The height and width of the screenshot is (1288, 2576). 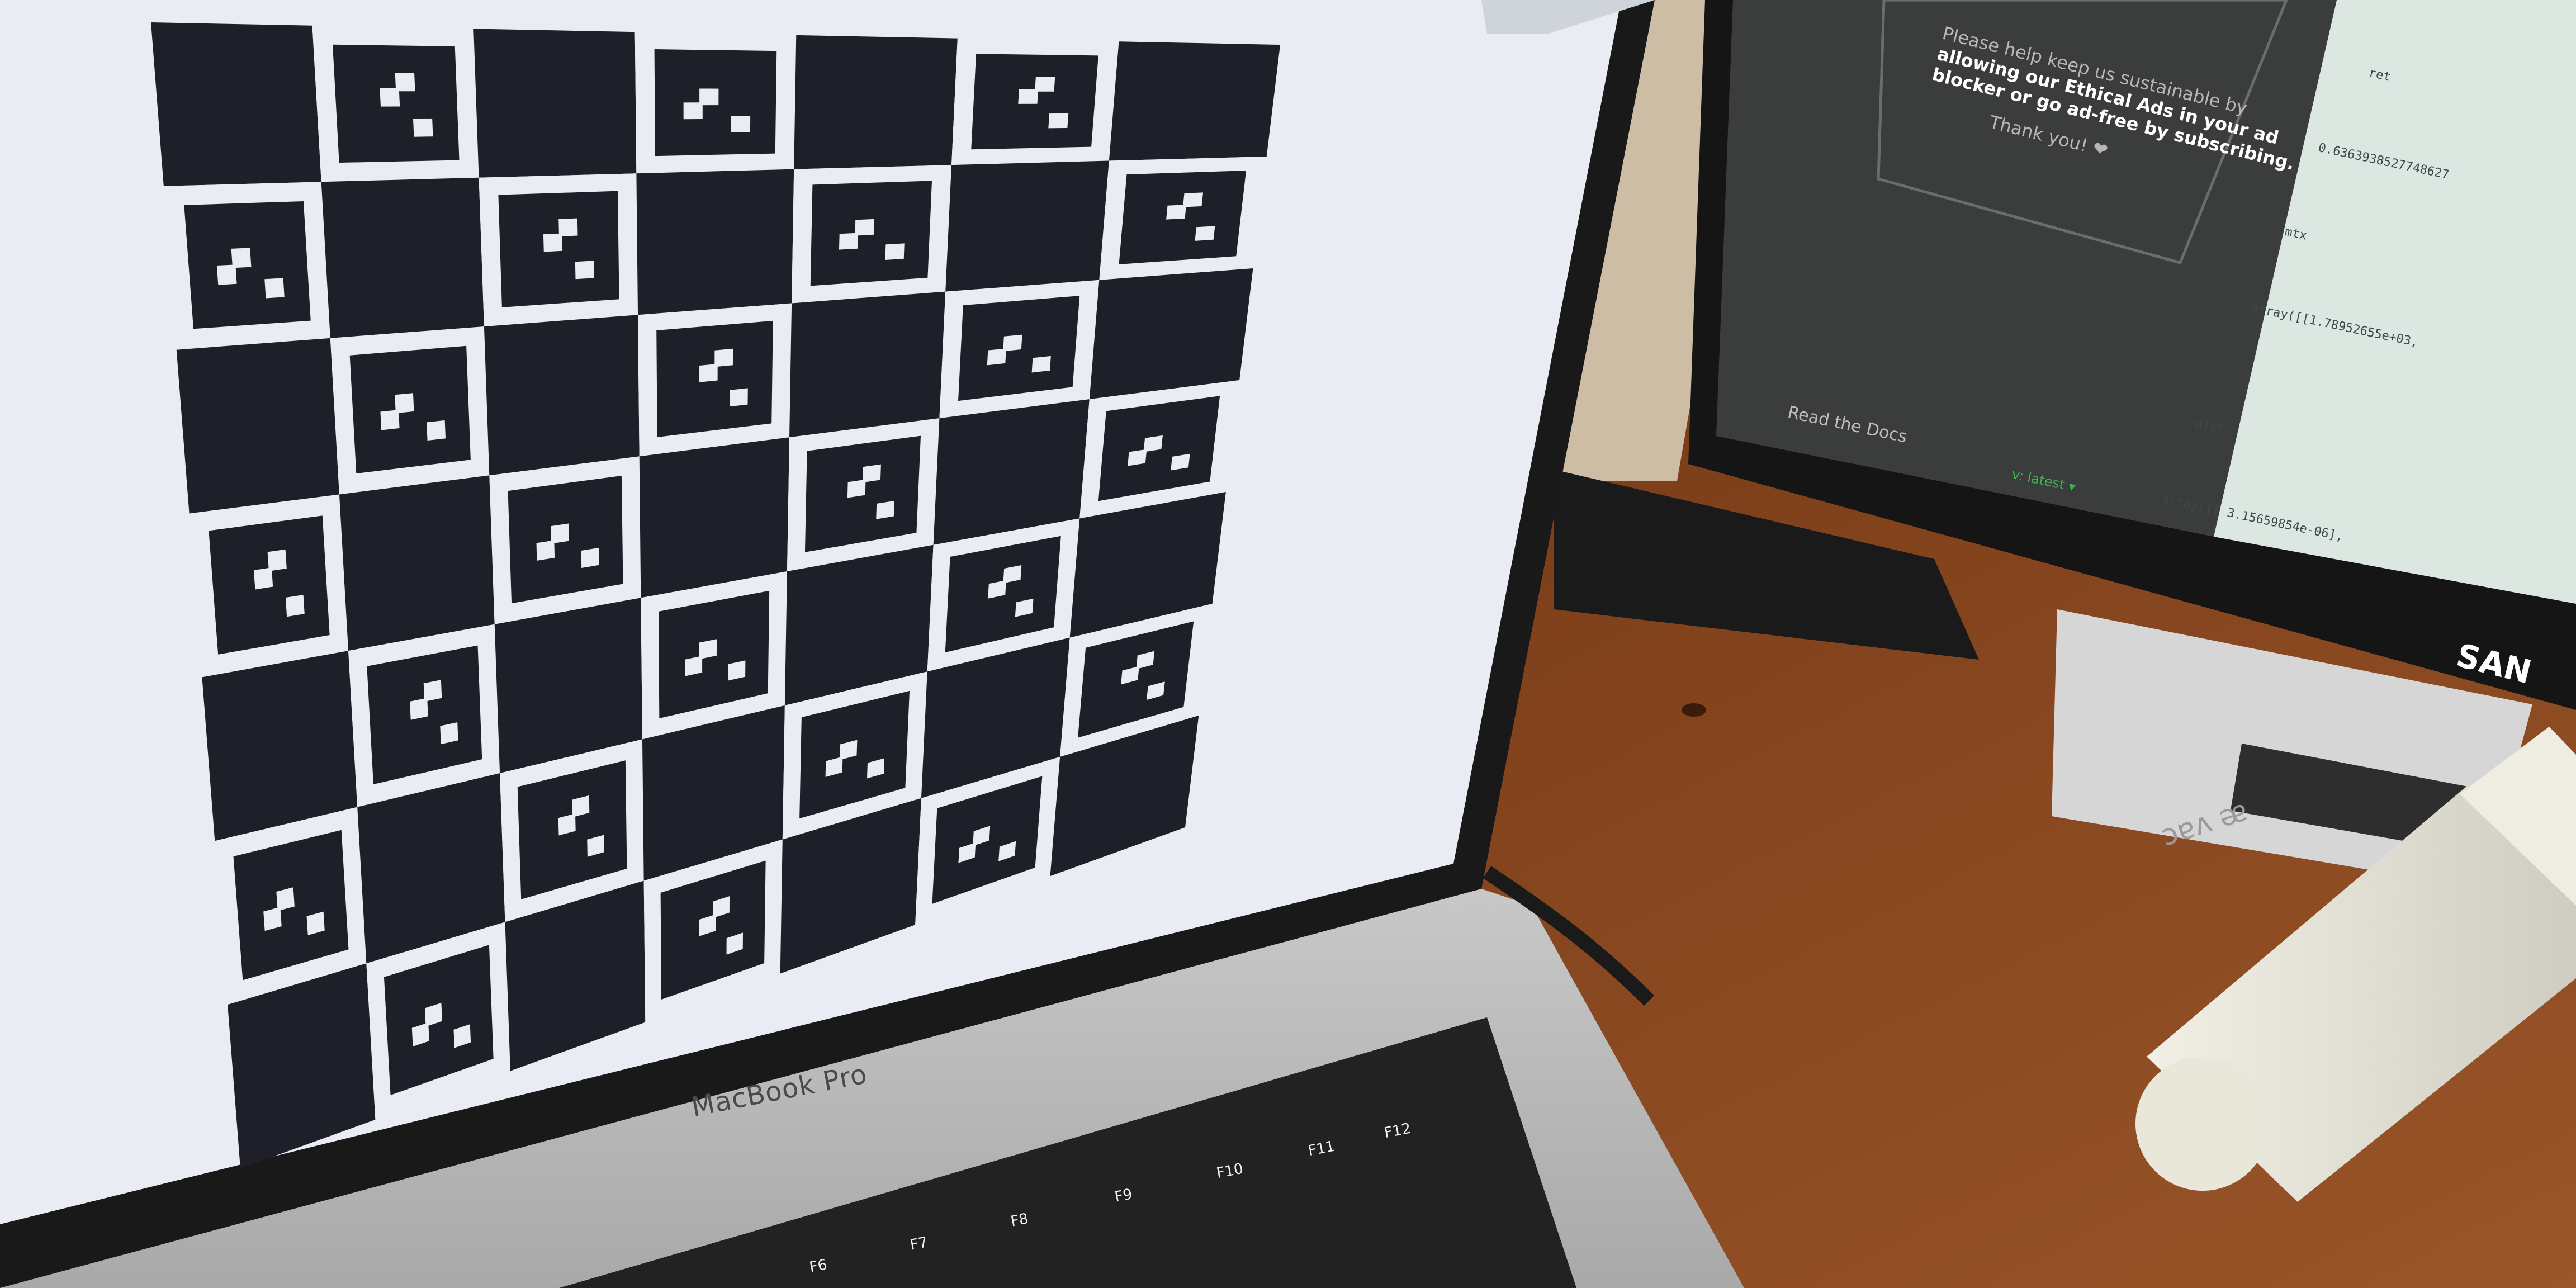 What do you see at coordinates (1123, 1196) in the screenshot?
I see `key-f9-label: F9` at bounding box center [1123, 1196].